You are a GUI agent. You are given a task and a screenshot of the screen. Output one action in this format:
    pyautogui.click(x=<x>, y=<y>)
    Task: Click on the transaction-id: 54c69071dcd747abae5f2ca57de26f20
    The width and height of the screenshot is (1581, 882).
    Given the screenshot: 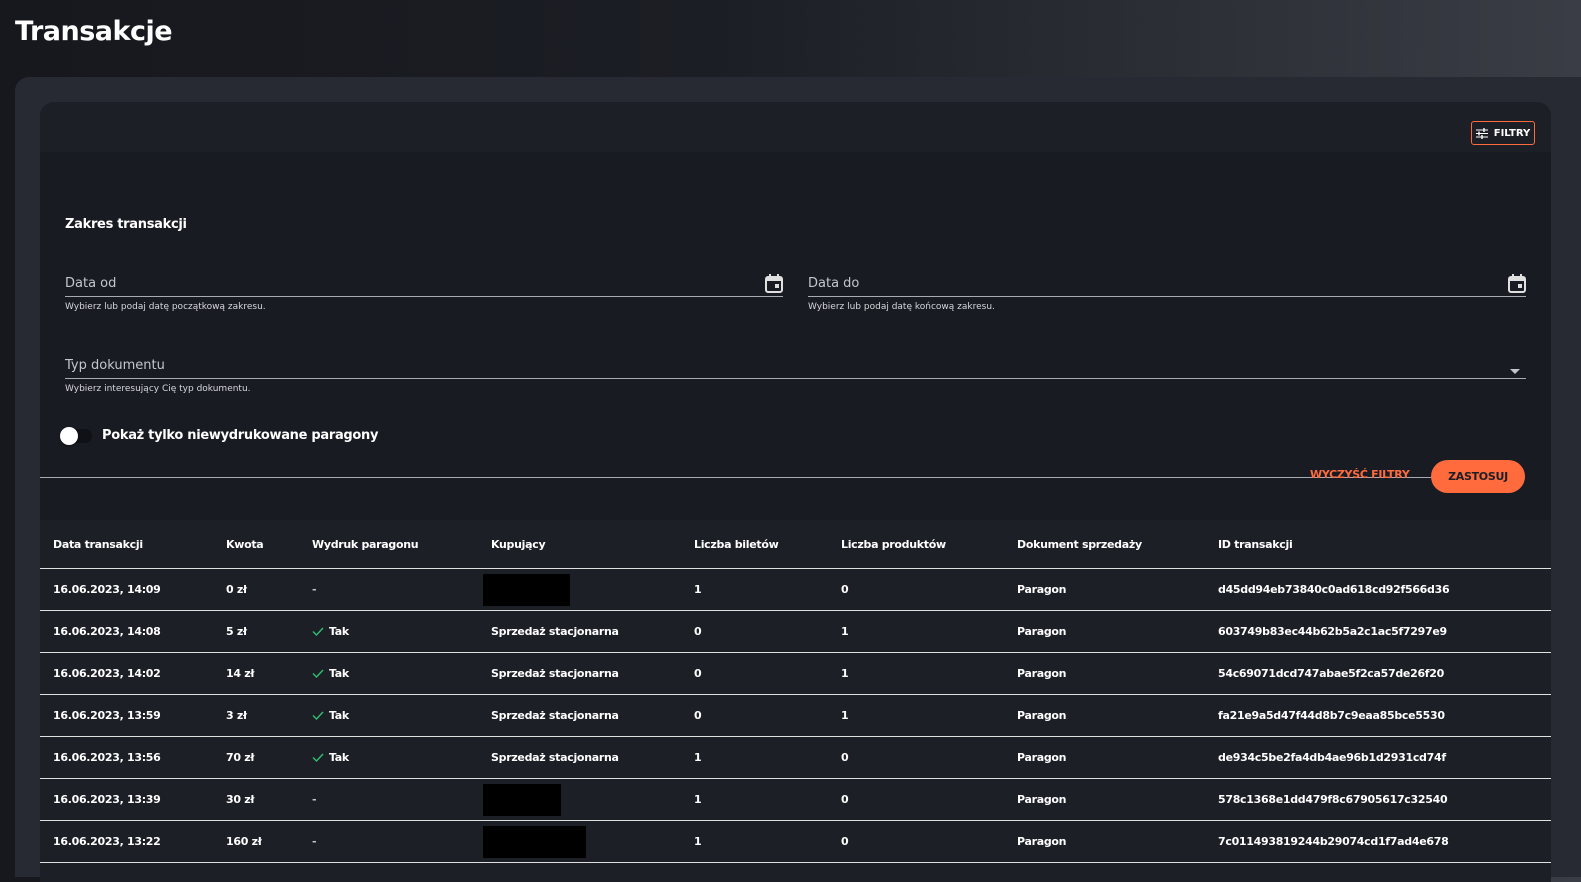 What is the action you would take?
    pyautogui.click(x=1384, y=673)
    